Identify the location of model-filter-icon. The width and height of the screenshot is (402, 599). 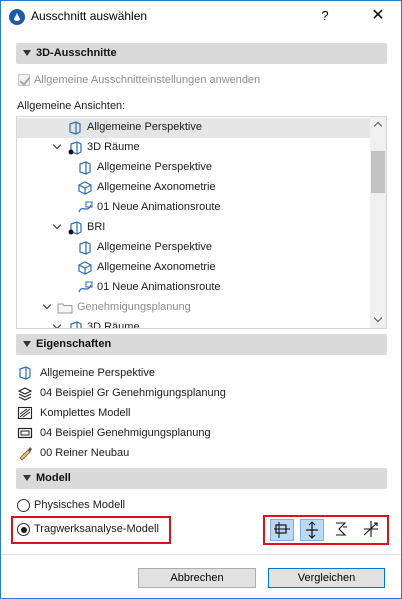
(25, 413).